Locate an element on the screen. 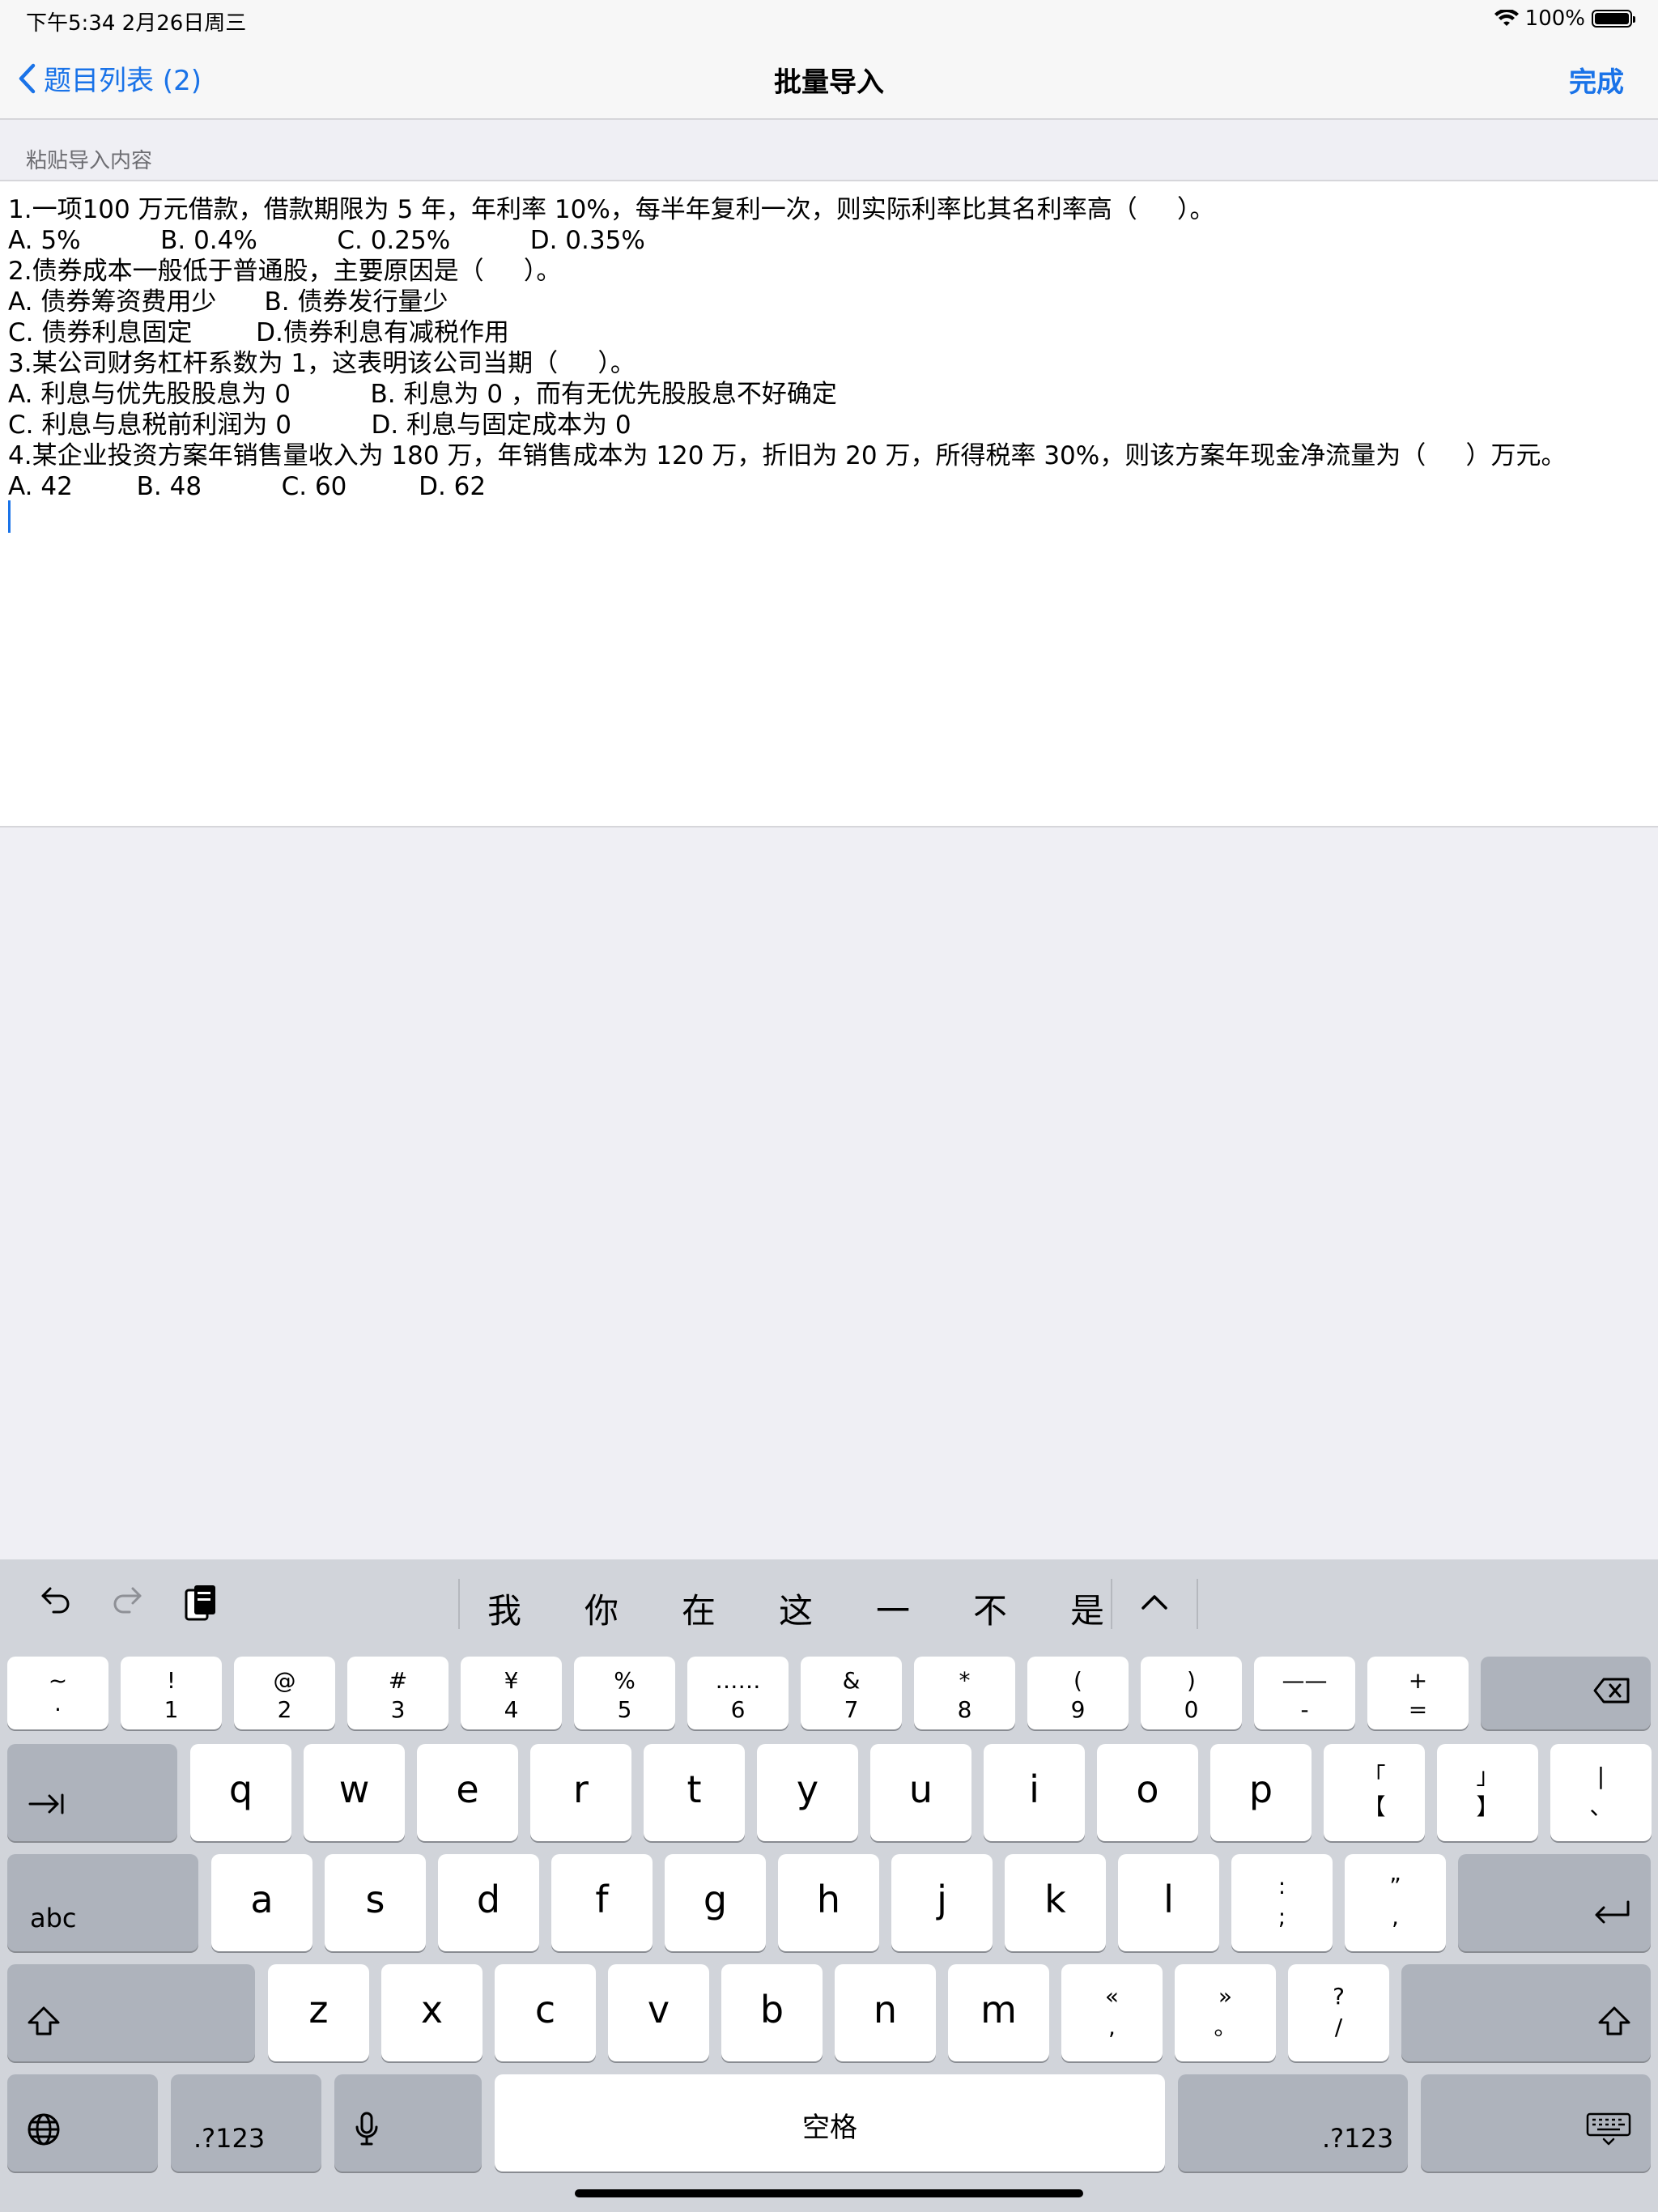 The image size is (1658, 2212). abc-key: abc is located at coordinates (102, 1903).